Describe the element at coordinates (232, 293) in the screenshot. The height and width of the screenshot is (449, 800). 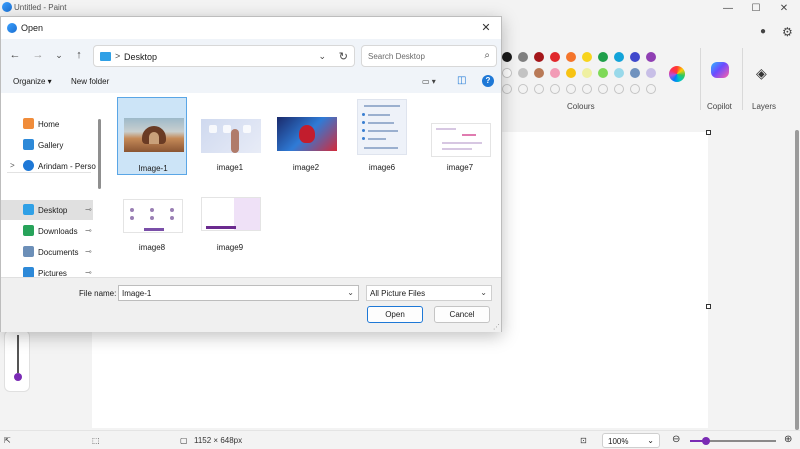
I see `file-name-input` at that location.